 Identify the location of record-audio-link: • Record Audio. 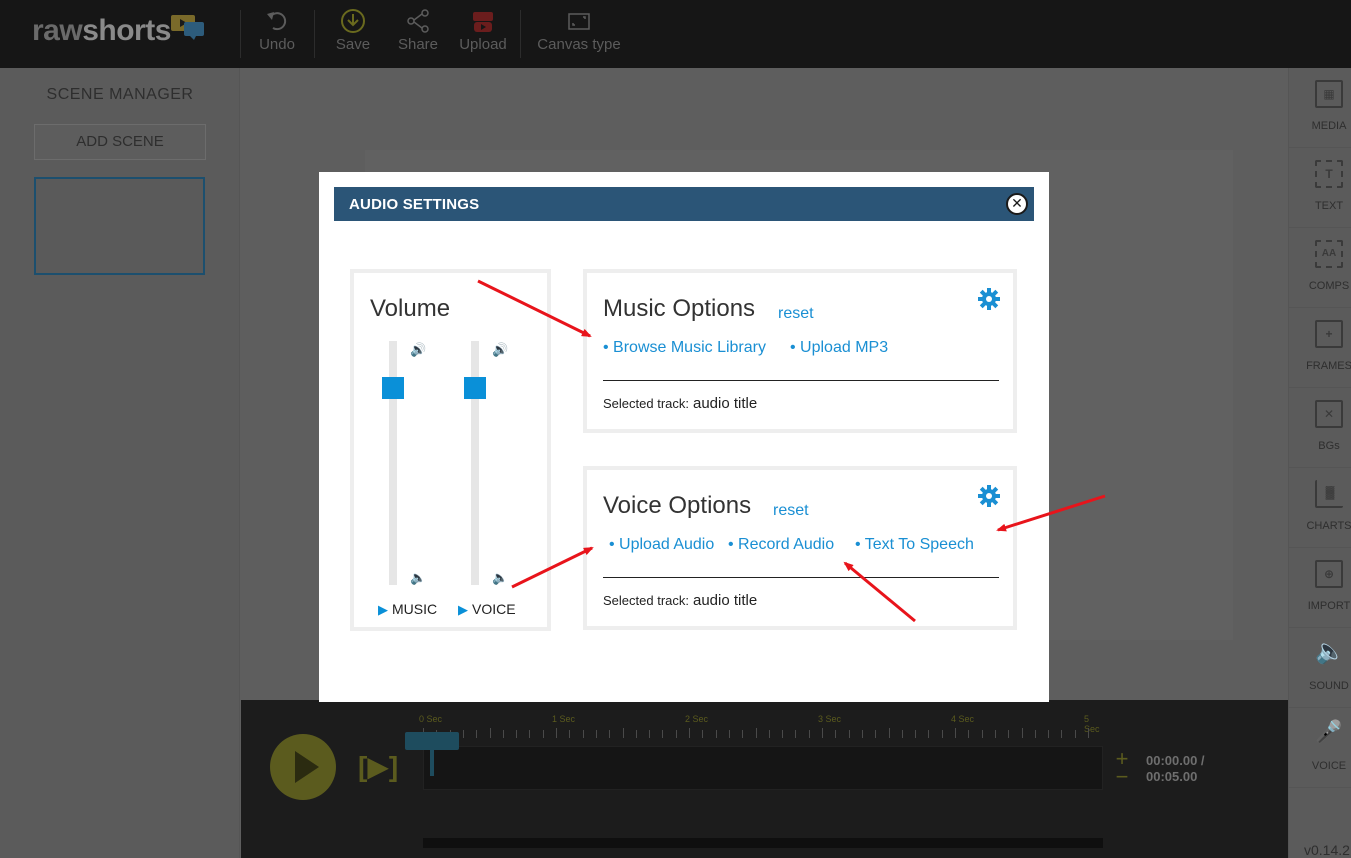
(781, 545).